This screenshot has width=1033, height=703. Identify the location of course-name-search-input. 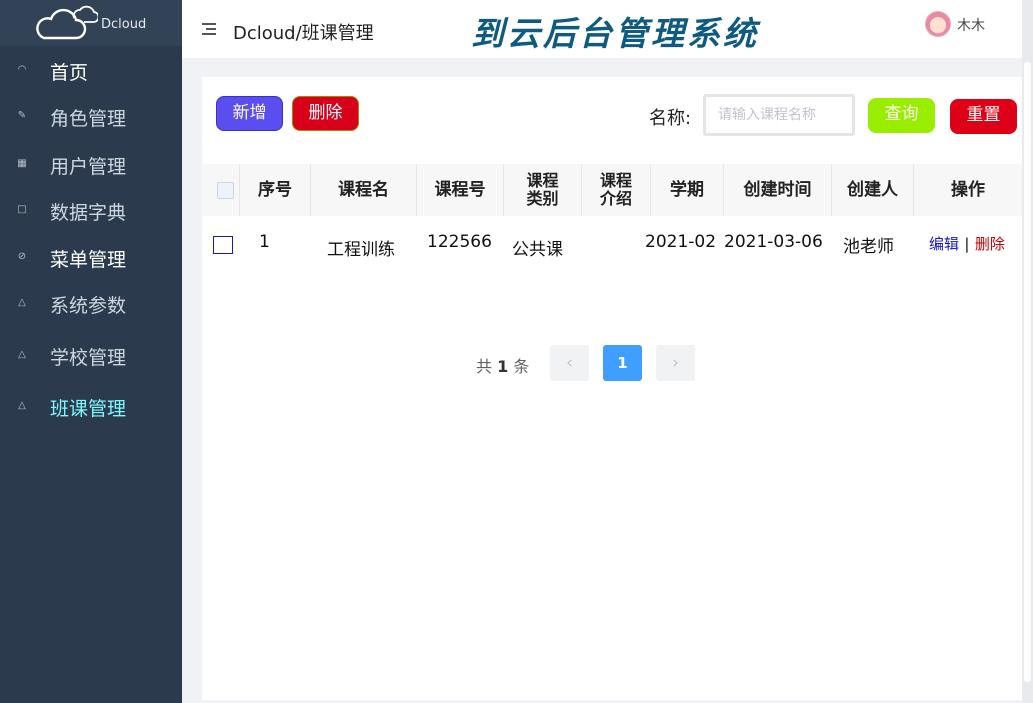
(779, 115).